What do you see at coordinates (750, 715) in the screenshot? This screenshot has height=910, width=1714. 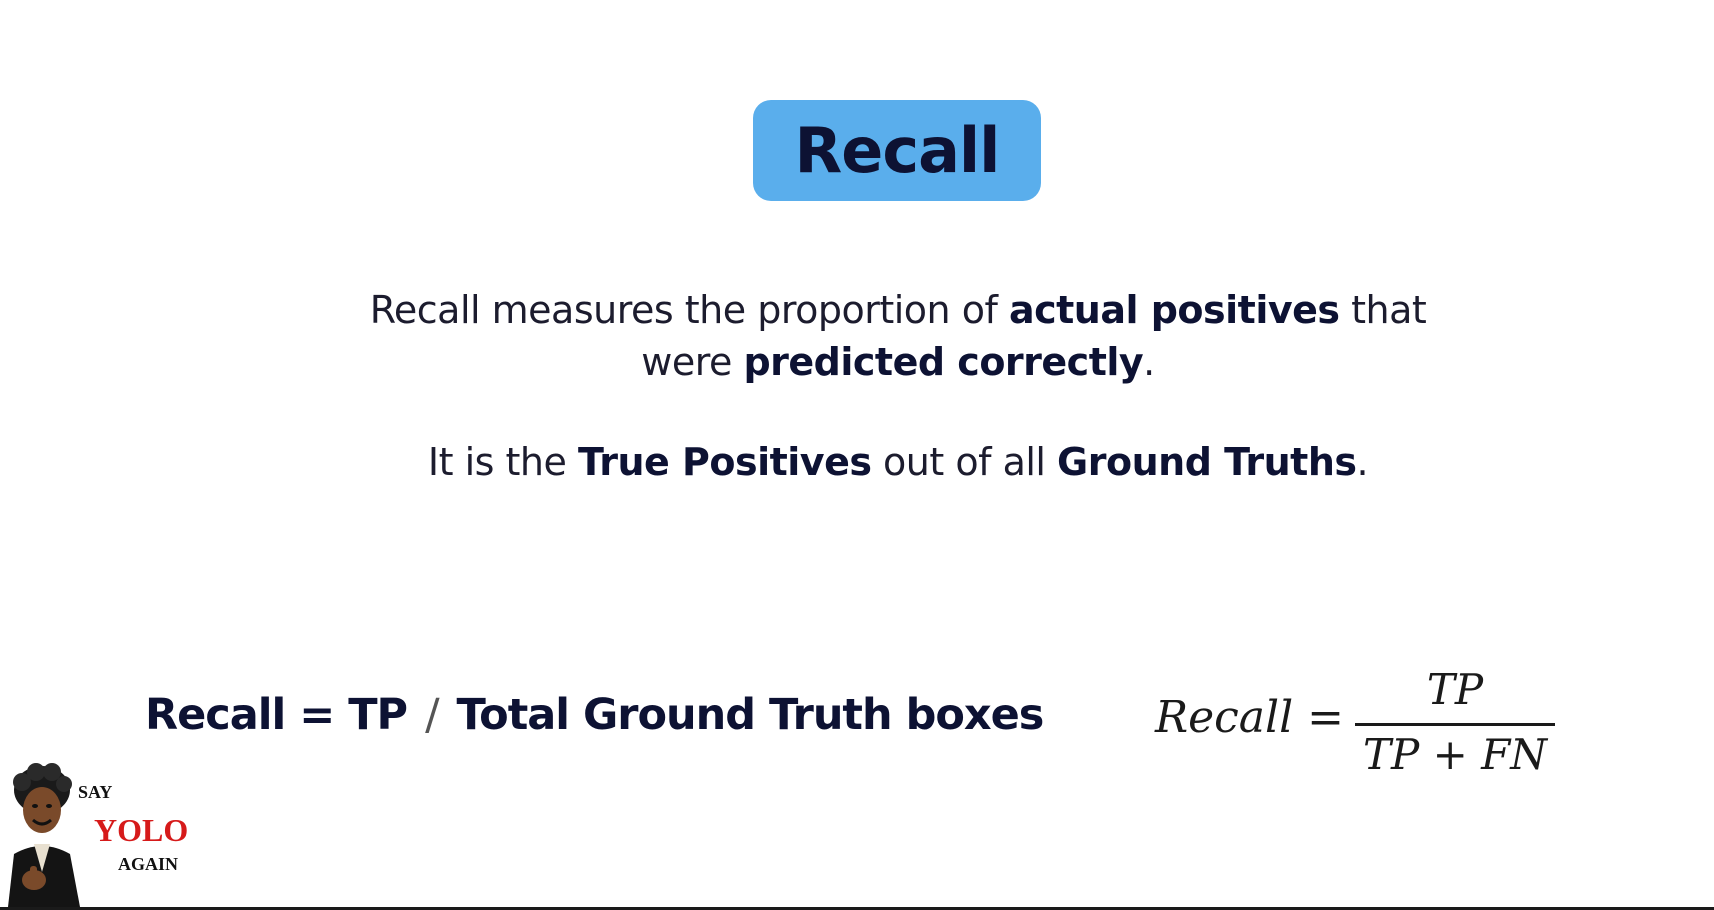 I see `formula-right: Total Ground Truth boxes` at bounding box center [750, 715].